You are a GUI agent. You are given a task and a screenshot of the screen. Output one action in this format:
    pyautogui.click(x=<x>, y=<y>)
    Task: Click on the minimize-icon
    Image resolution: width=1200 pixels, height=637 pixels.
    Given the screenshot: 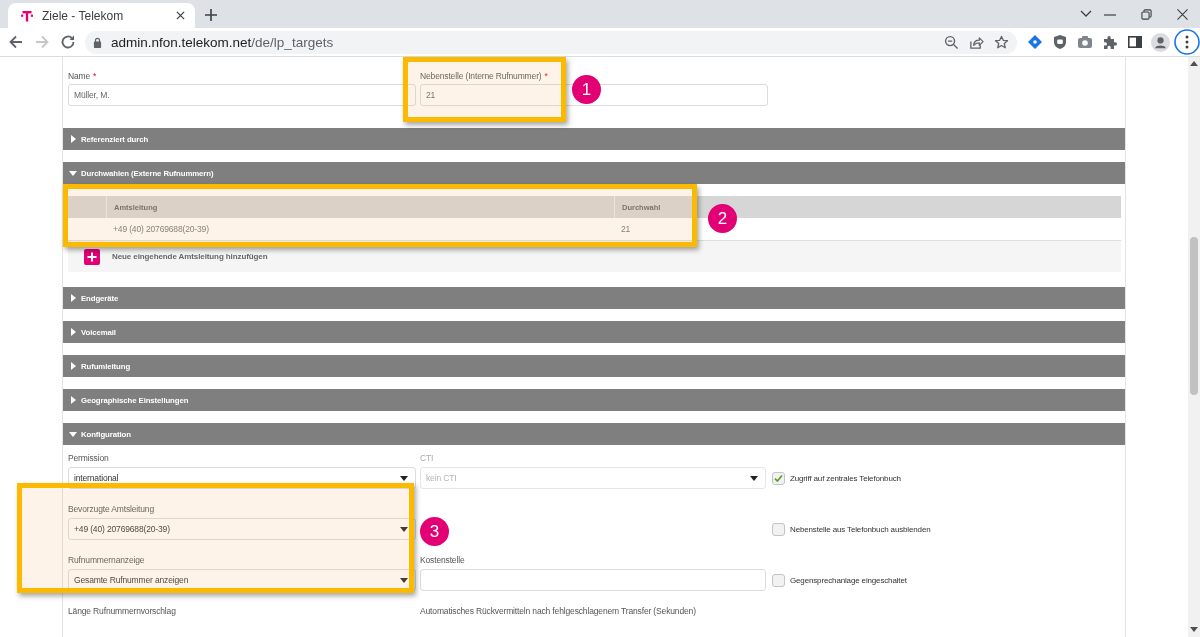 What is the action you would take?
    pyautogui.click(x=1110, y=14)
    